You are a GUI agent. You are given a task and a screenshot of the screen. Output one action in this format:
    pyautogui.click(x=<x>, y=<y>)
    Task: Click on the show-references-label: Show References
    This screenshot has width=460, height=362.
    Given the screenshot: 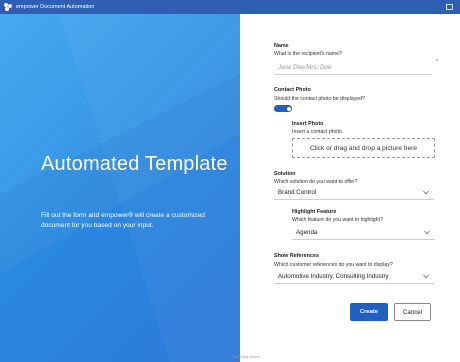 What is the action you would take?
    pyautogui.click(x=296, y=256)
    